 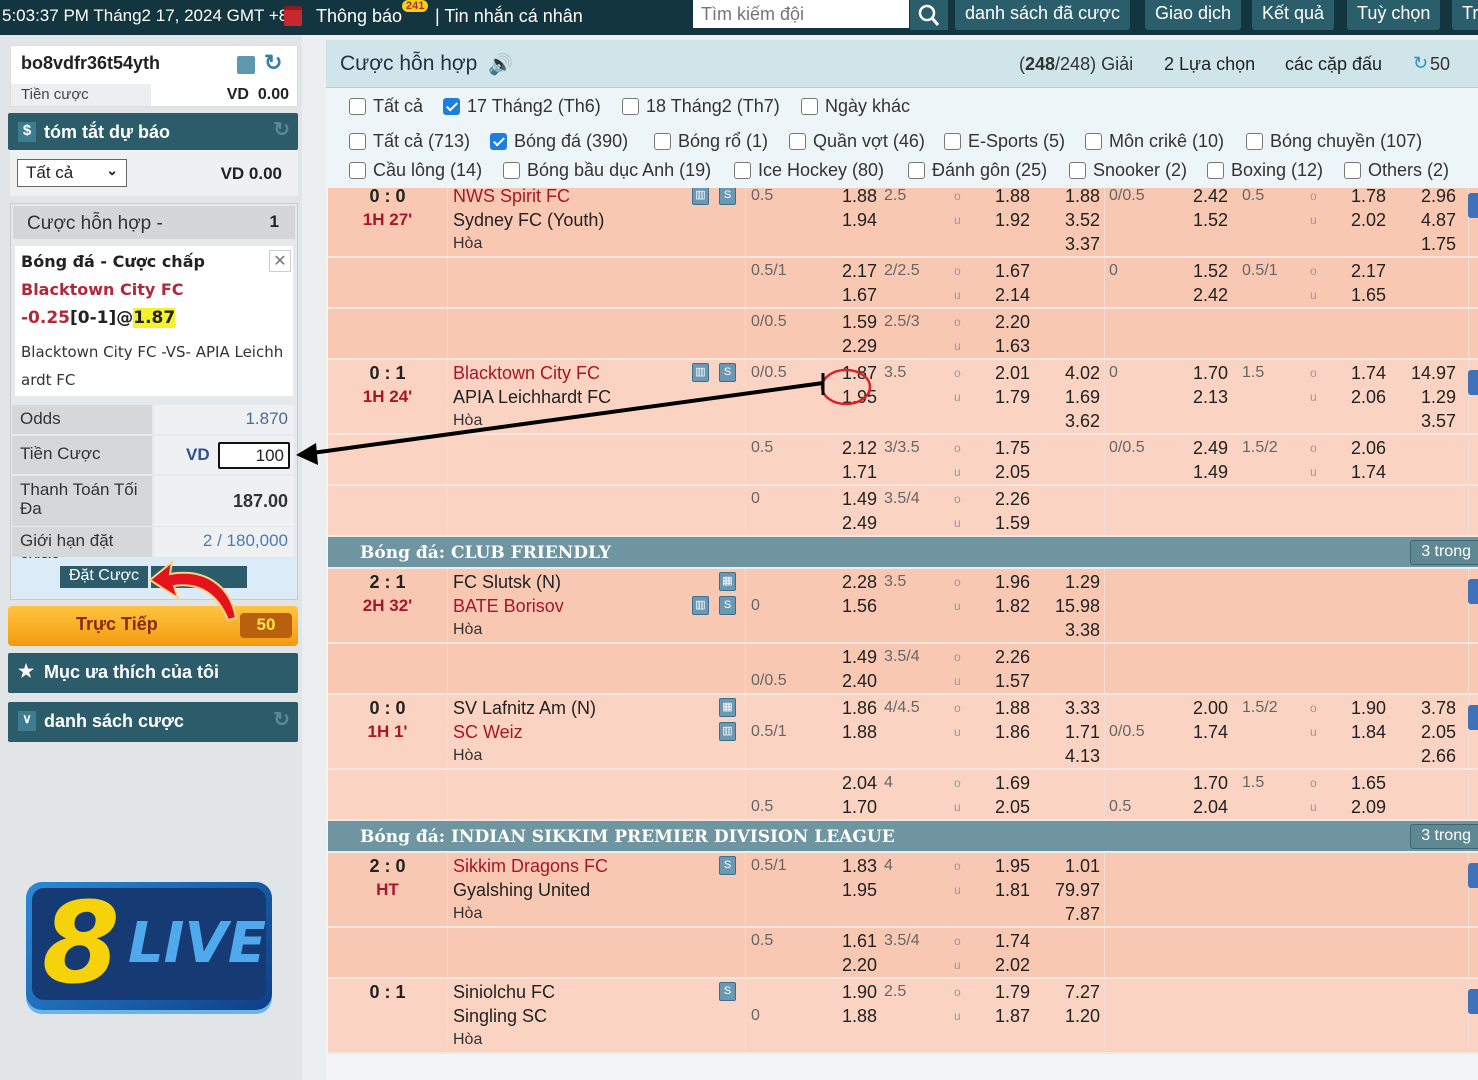 I want to click on annotation-overlay, so click(x=510, y=495).